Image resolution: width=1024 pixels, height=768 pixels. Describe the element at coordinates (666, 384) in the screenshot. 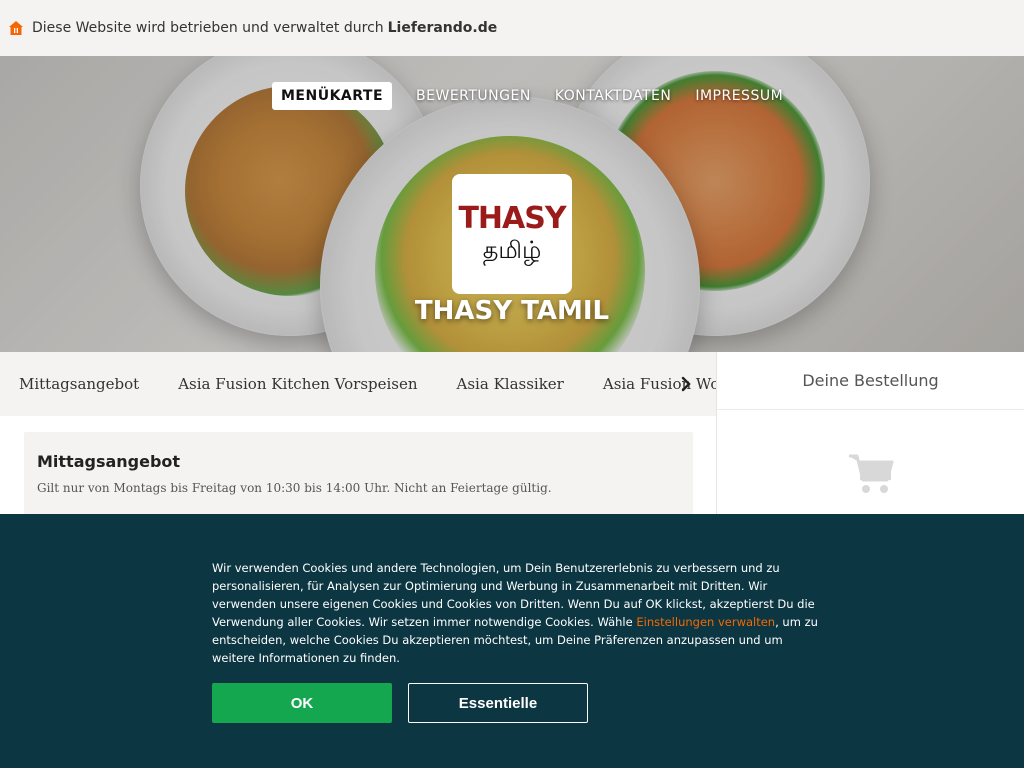

I see `category-asia-fusion-wok: Asia Fusion Wok` at that location.